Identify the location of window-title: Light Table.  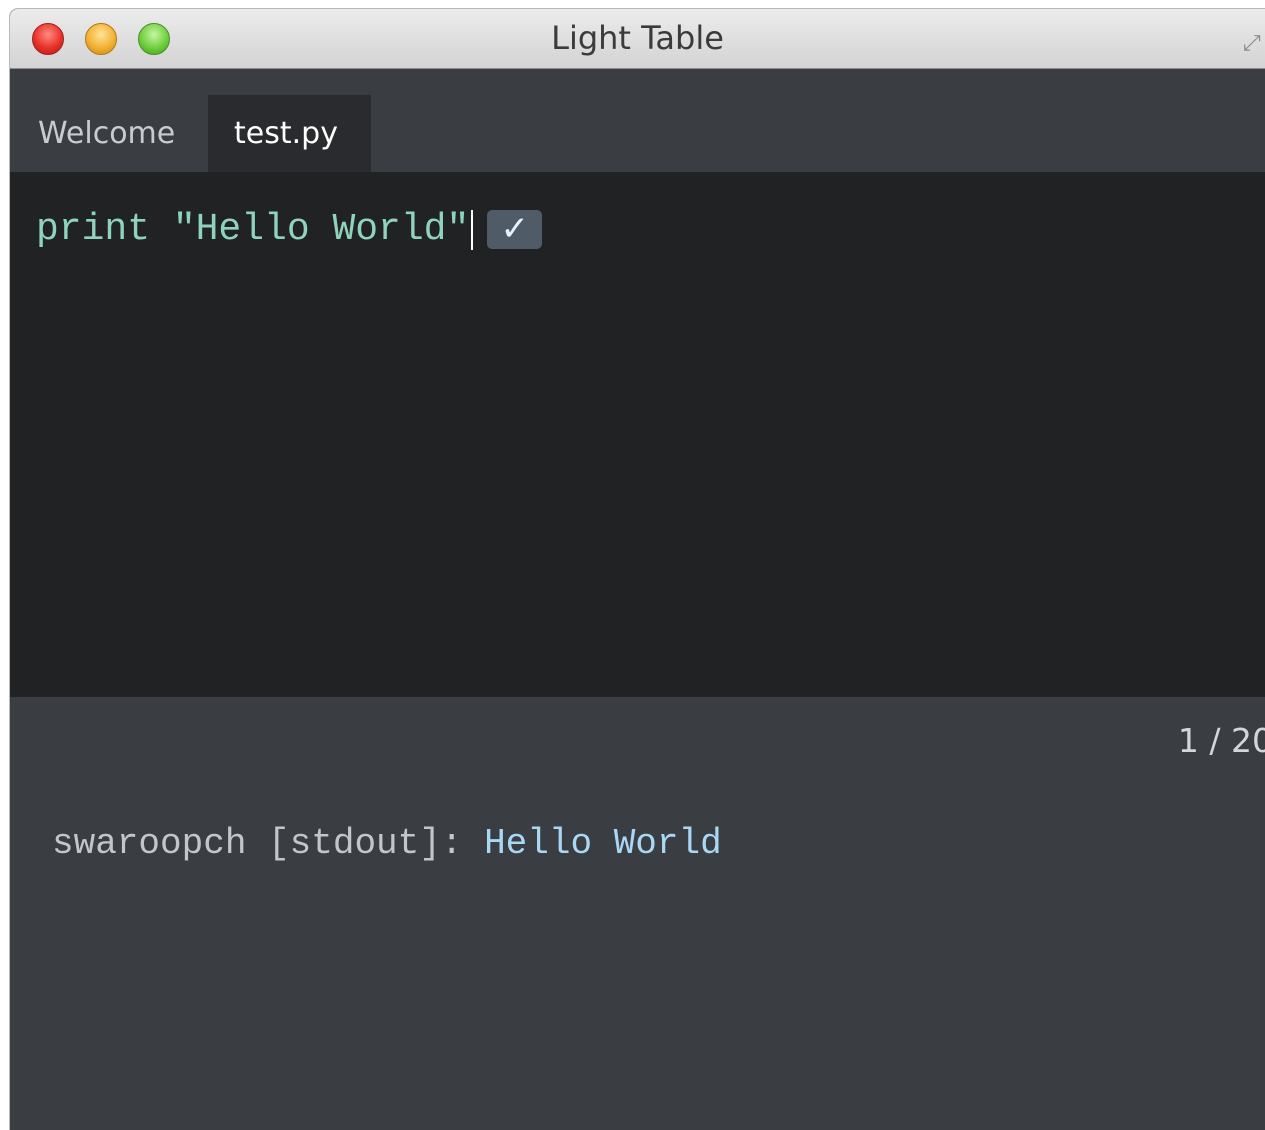
(637, 38).